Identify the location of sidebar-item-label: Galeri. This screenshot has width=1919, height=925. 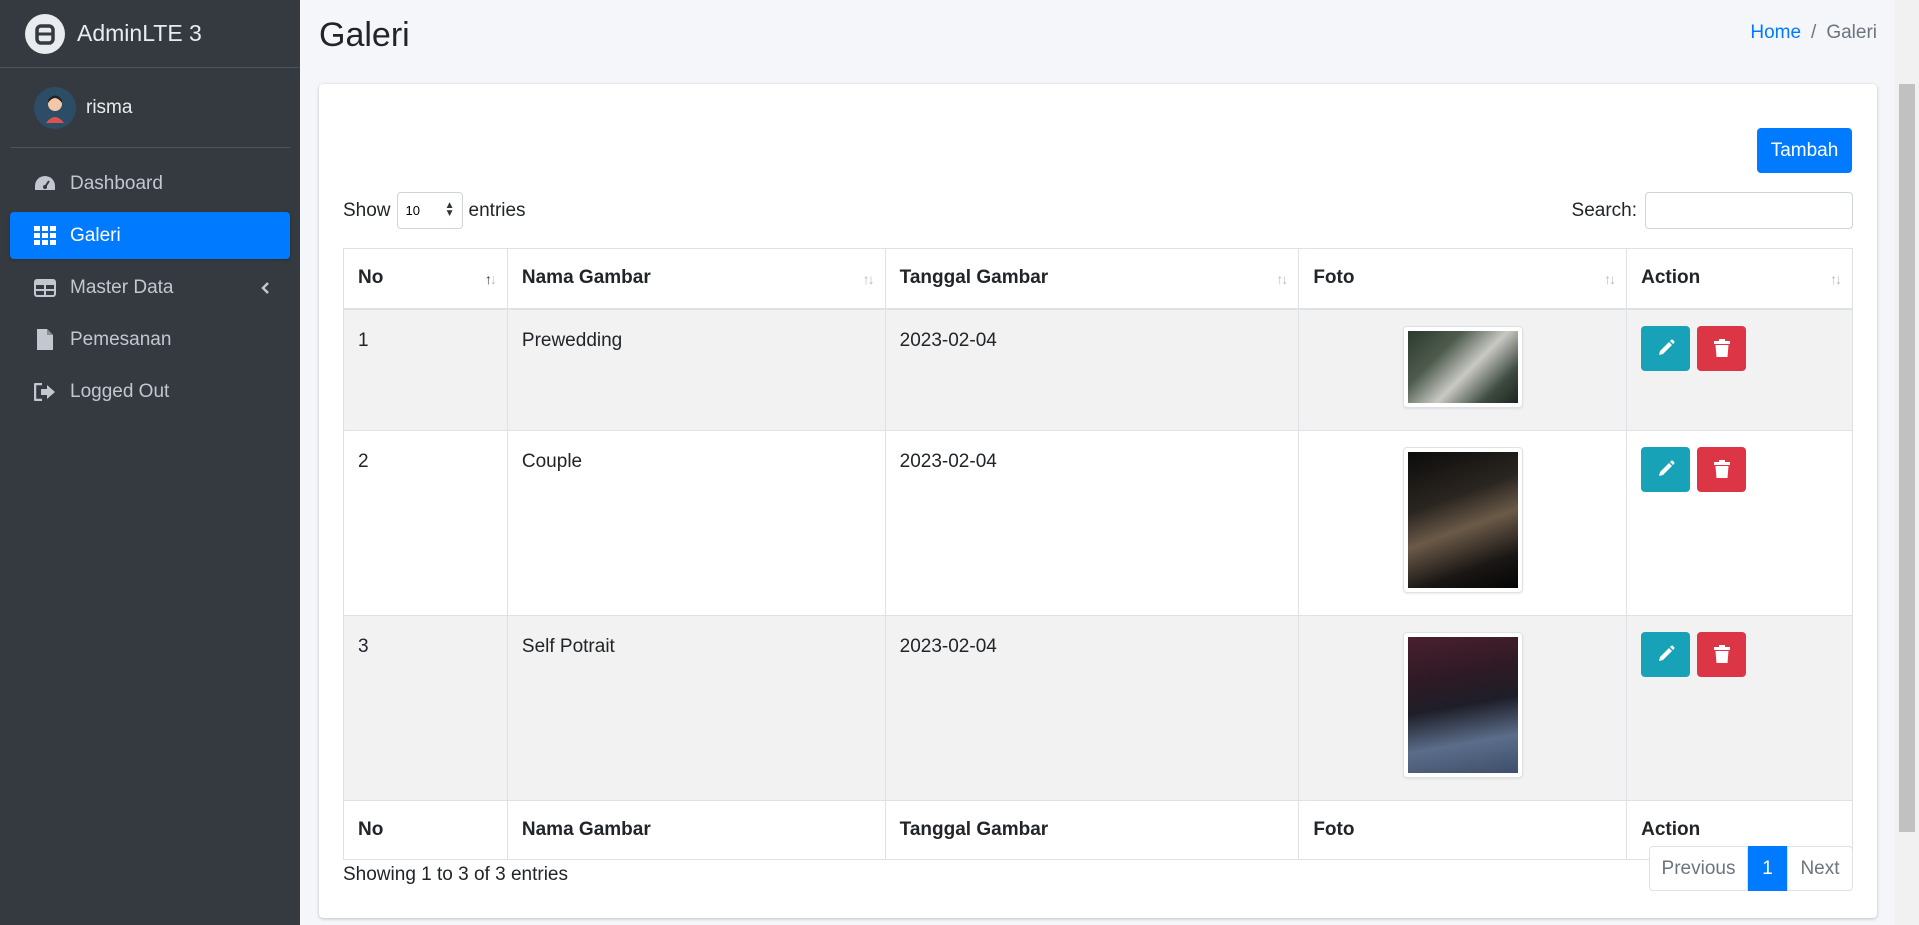
(95, 235).